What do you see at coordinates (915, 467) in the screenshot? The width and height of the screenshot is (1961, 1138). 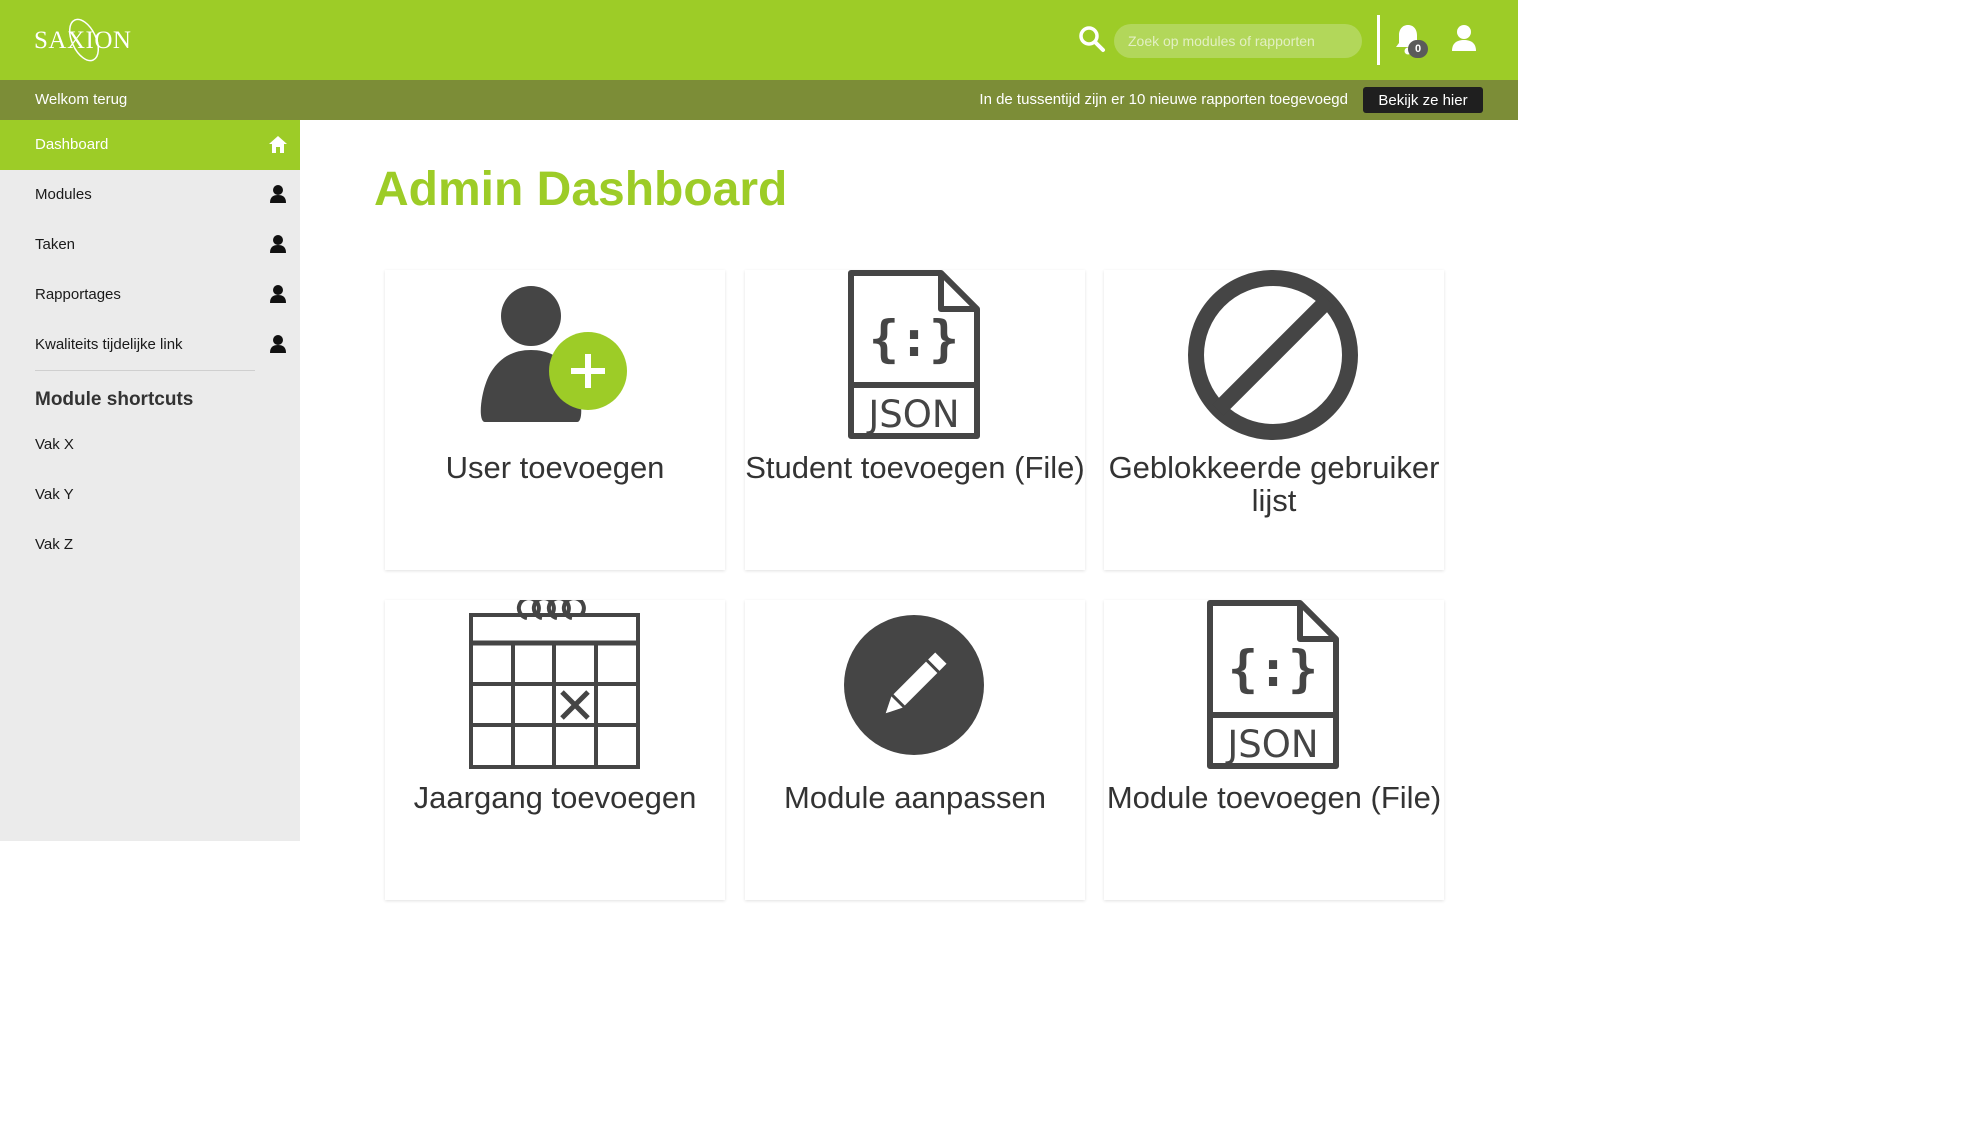 I see `card-label: Student toevoegen (File)` at bounding box center [915, 467].